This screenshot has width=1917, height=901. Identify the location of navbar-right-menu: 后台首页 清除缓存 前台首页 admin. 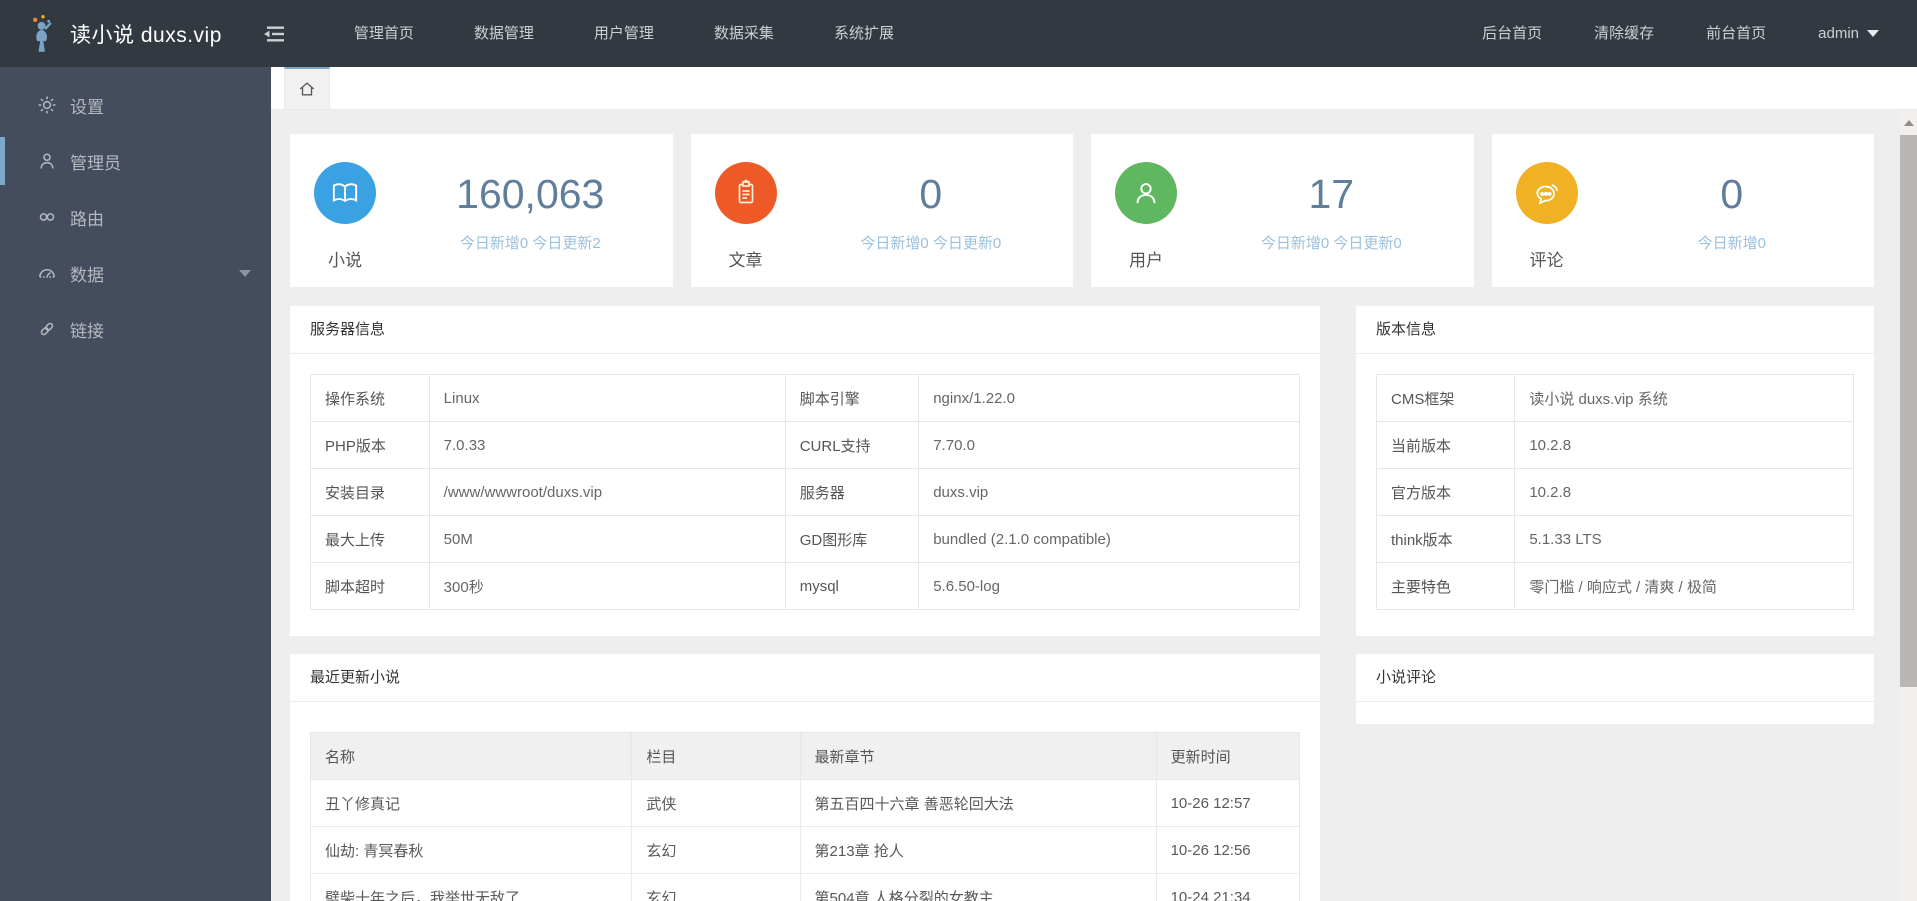
(1686, 33).